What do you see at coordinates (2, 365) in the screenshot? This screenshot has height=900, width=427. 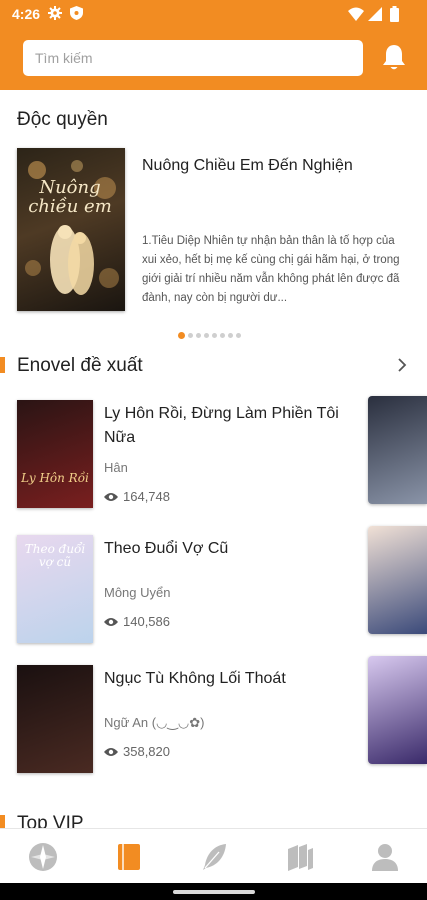 I see `section-accent-bar` at bounding box center [2, 365].